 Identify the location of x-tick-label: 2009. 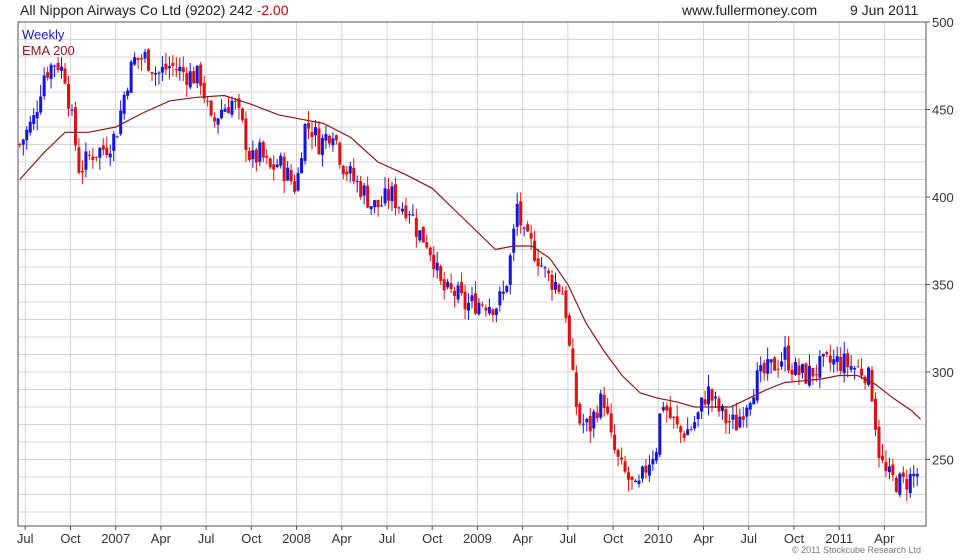
(477, 538).